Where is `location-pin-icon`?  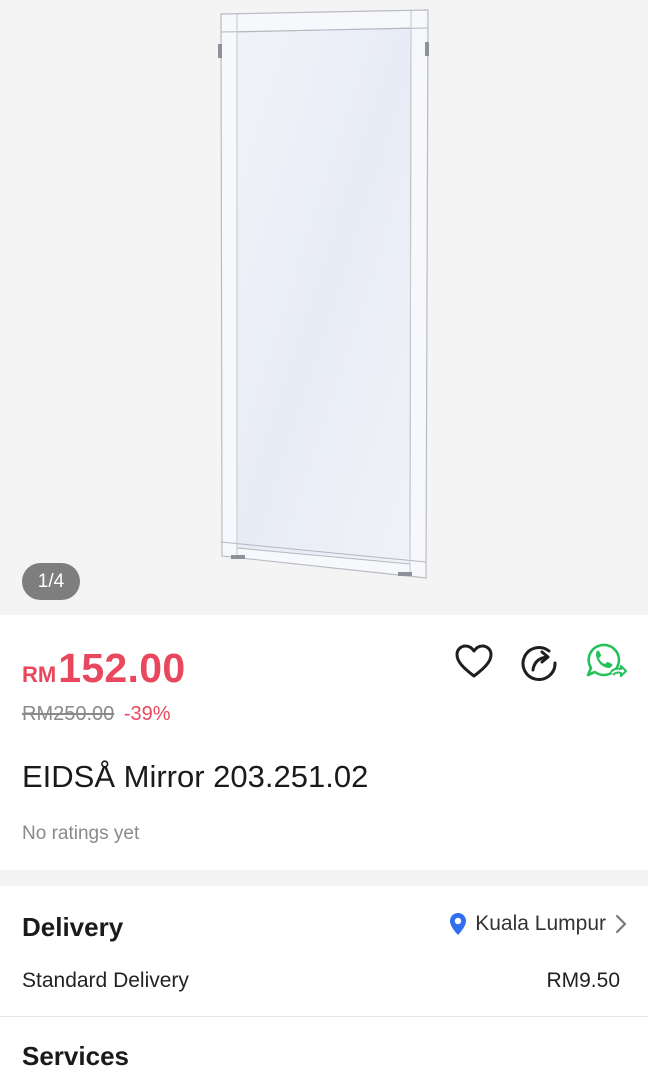 location-pin-icon is located at coordinates (458, 924).